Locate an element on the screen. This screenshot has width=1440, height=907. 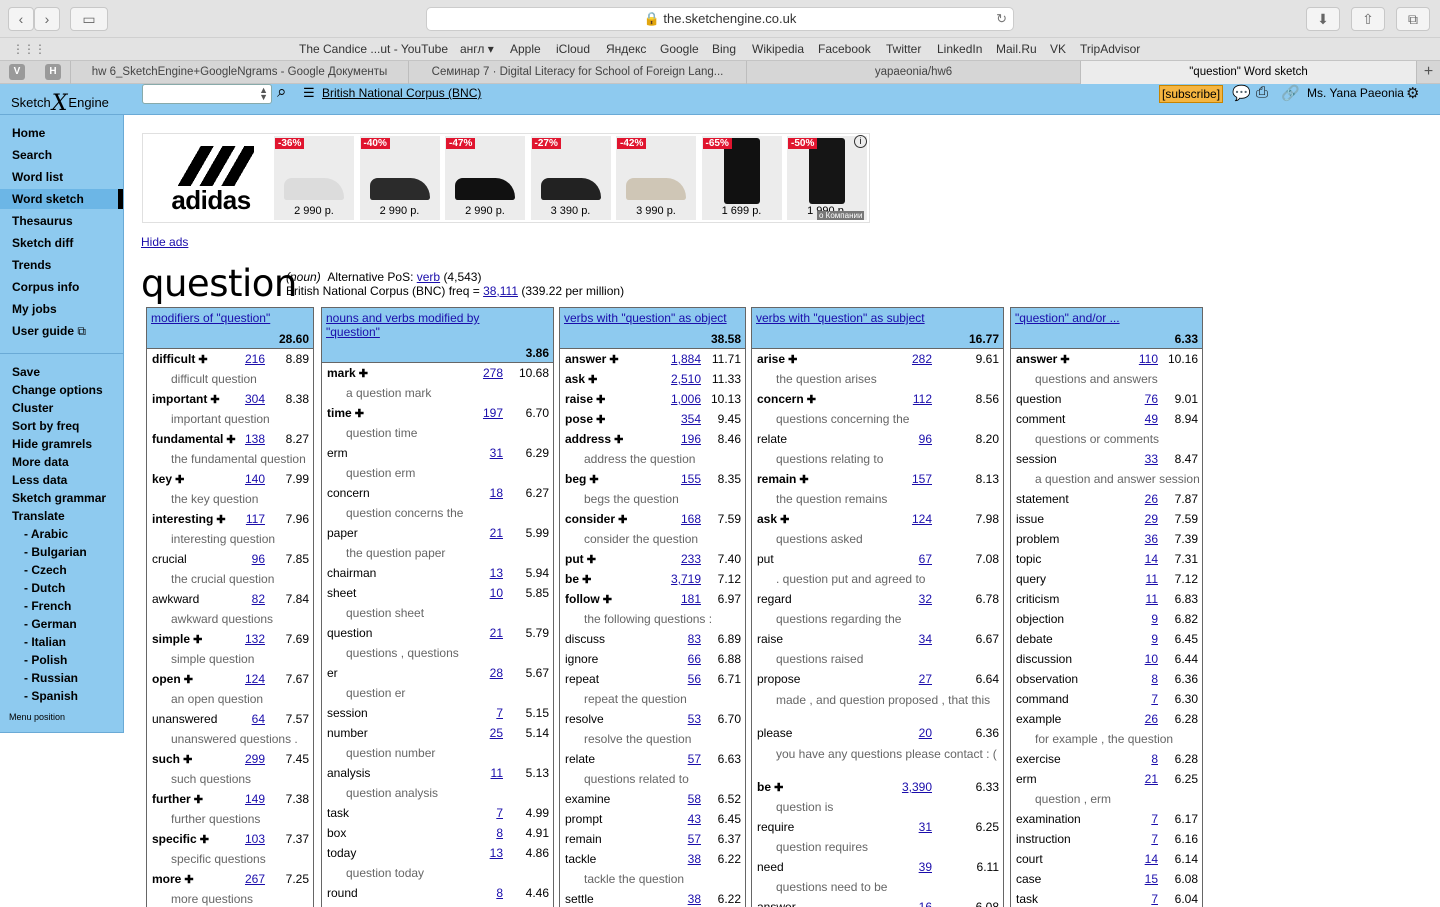
collocate-word: specific ✚ is located at coordinates (180, 839).